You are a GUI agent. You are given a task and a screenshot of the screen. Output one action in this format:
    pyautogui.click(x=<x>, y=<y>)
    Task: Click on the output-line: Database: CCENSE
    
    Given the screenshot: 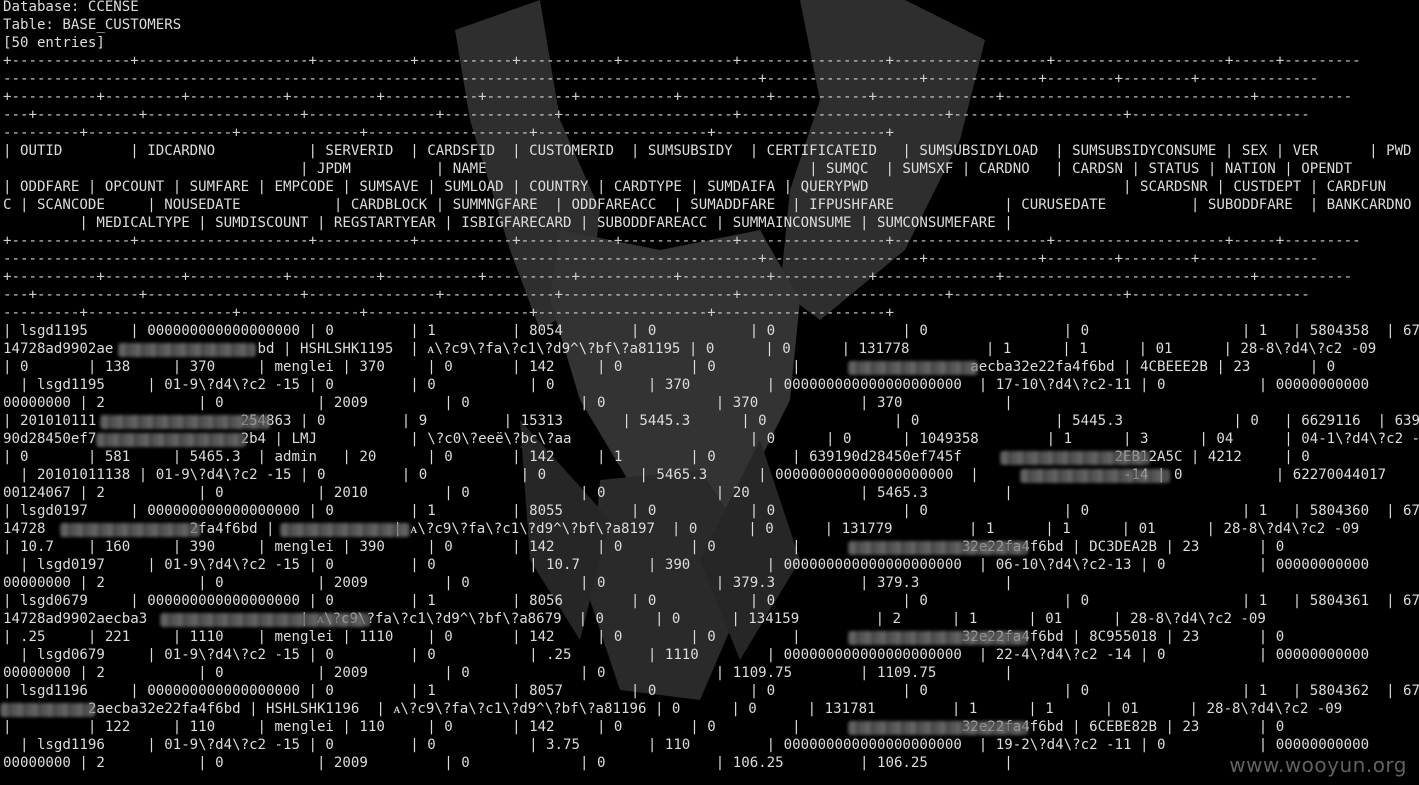 What is the action you would take?
    pyautogui.click(x=71, y=7)
    